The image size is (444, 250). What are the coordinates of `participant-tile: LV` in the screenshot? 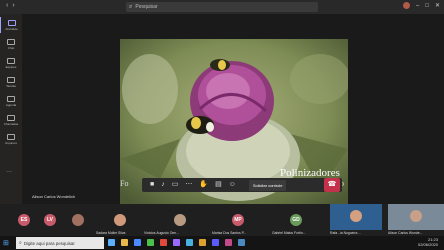 It's located at (54, 221).